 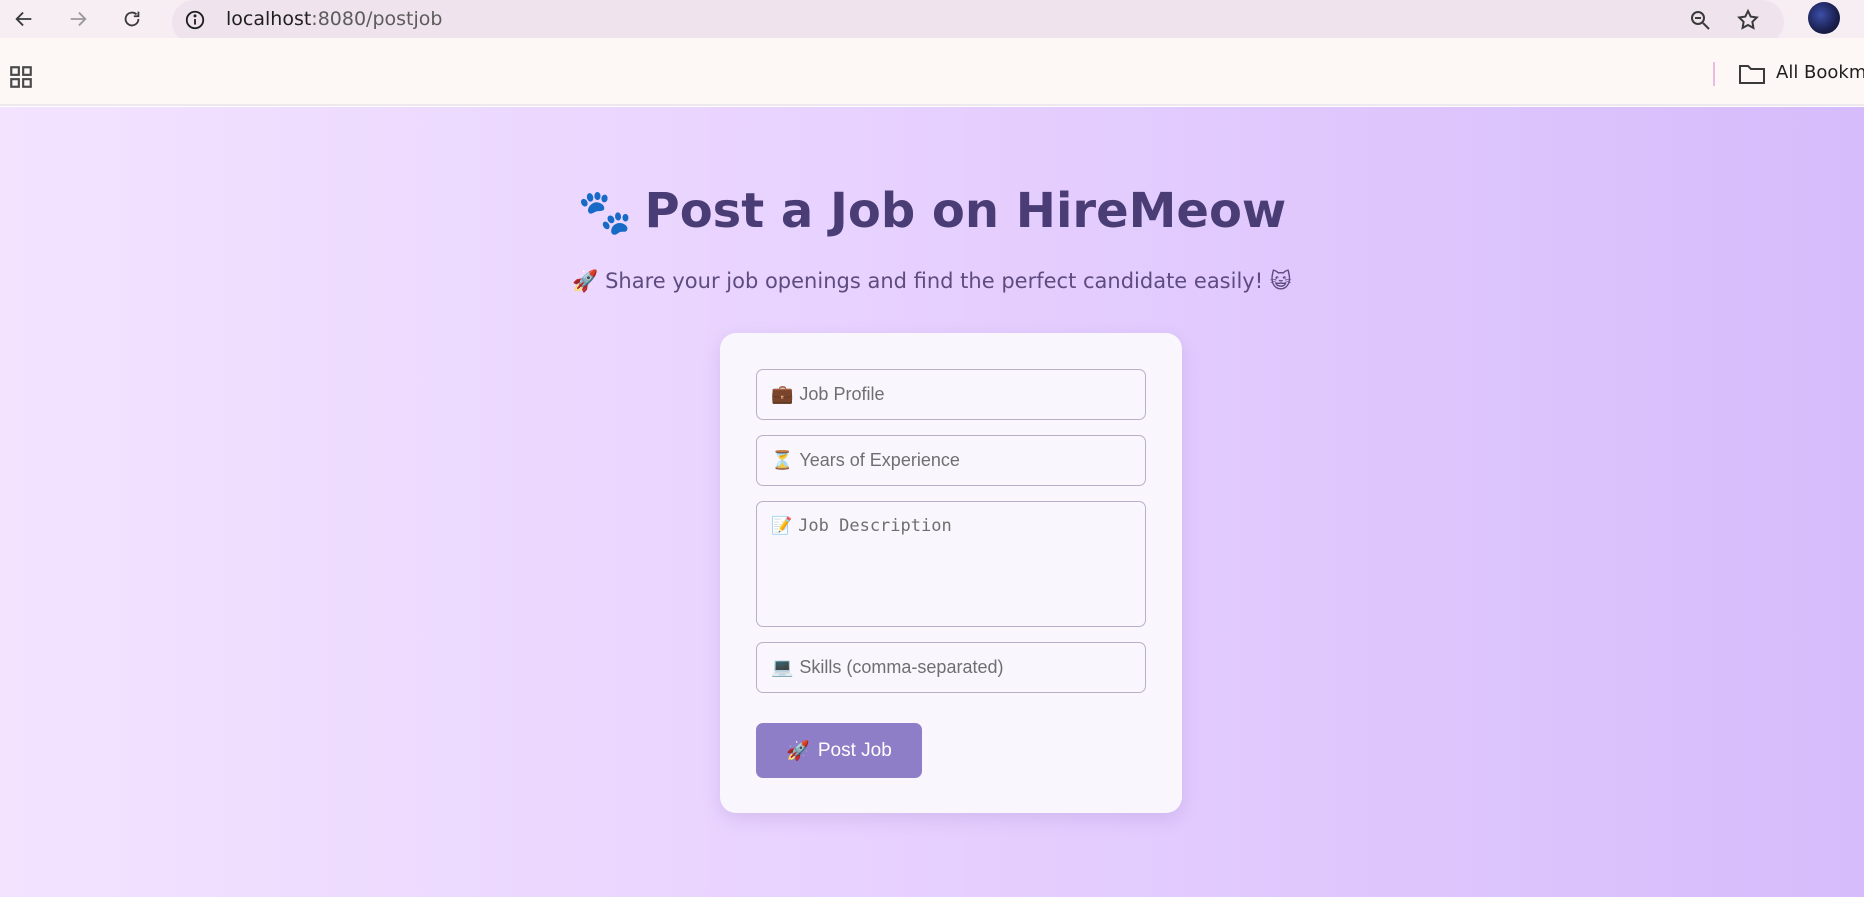 I want to click on folder-icon, so click(x=1752, y=74).